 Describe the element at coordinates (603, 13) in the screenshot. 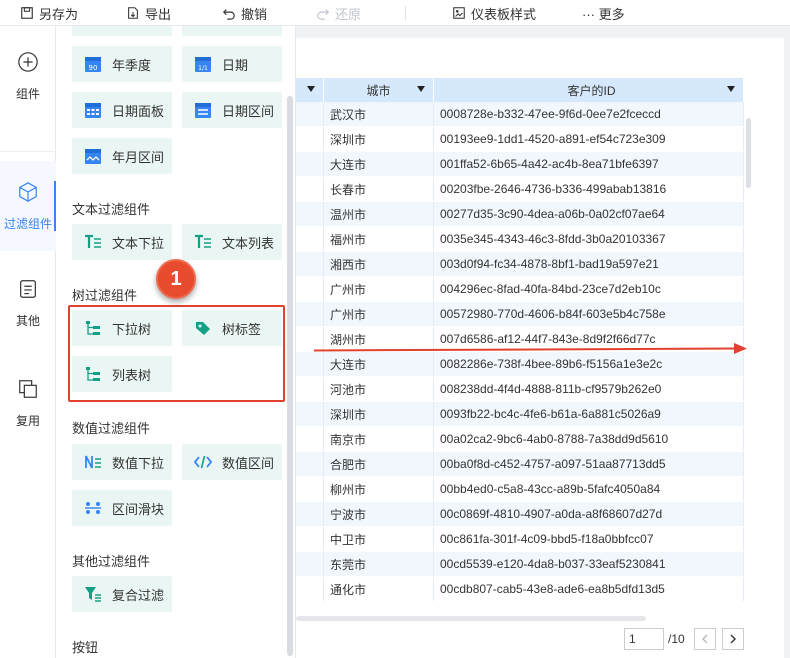

I see `more-button: ··· 更多` at that location.